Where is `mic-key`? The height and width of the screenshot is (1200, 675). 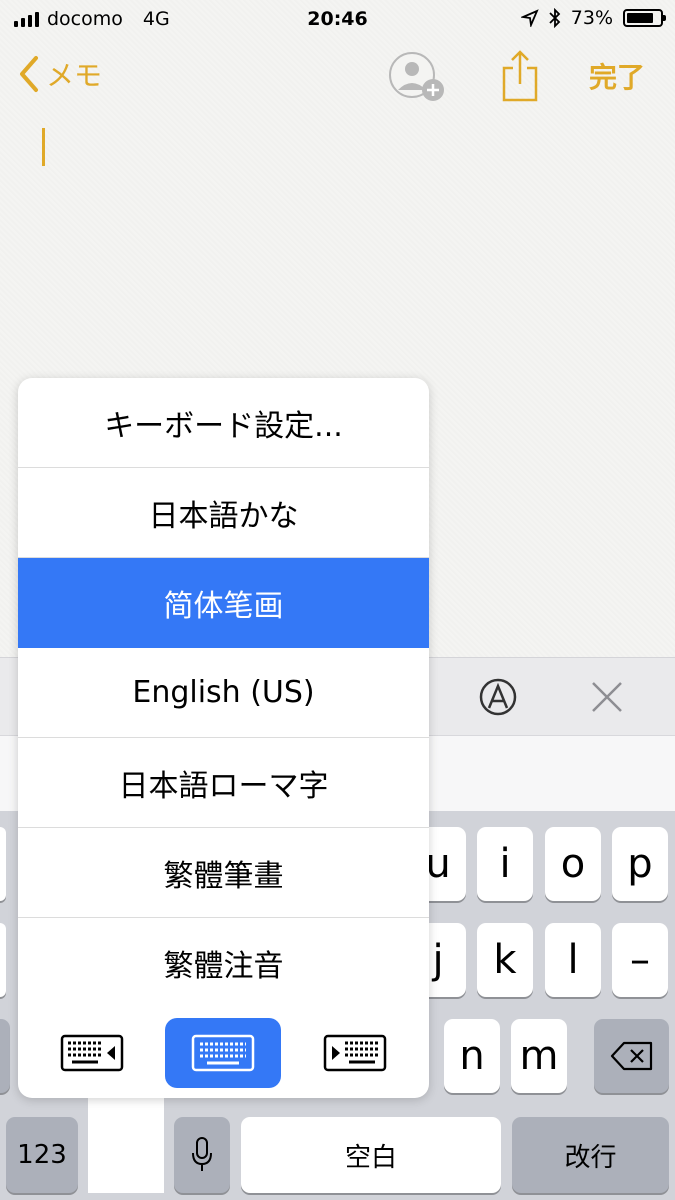 mic-key is located at coordinates (202, 1155).